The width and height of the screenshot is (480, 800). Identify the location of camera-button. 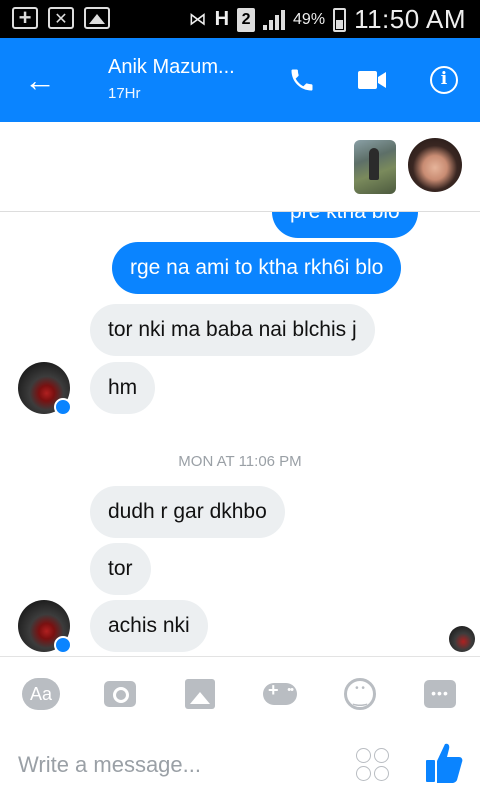
(120, 694).